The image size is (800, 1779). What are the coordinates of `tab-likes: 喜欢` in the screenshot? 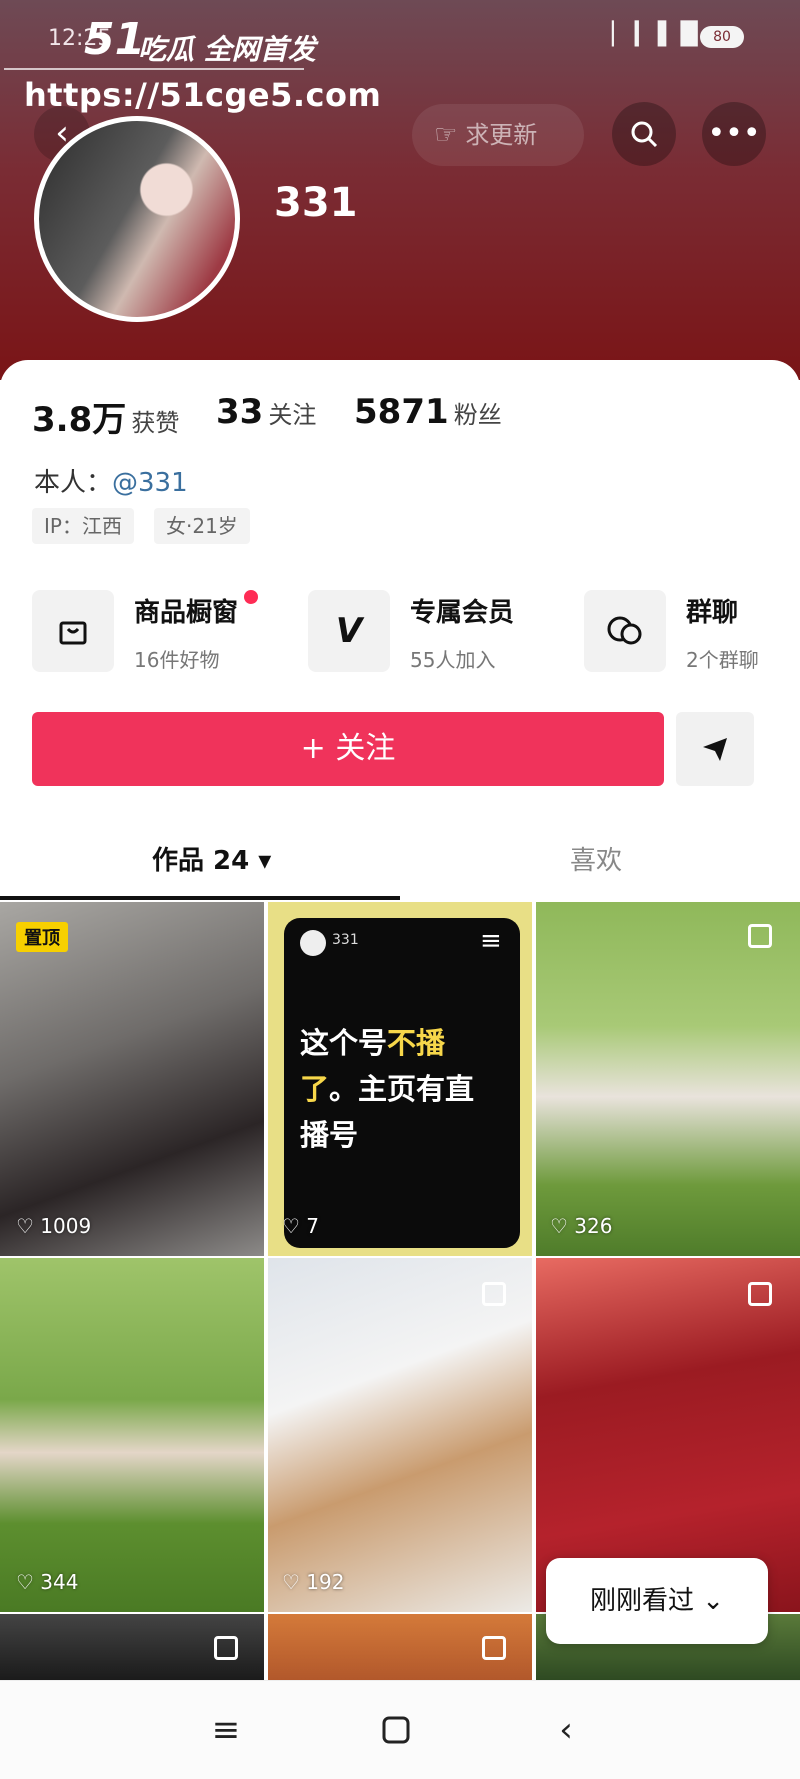 It's located at (596, 858).